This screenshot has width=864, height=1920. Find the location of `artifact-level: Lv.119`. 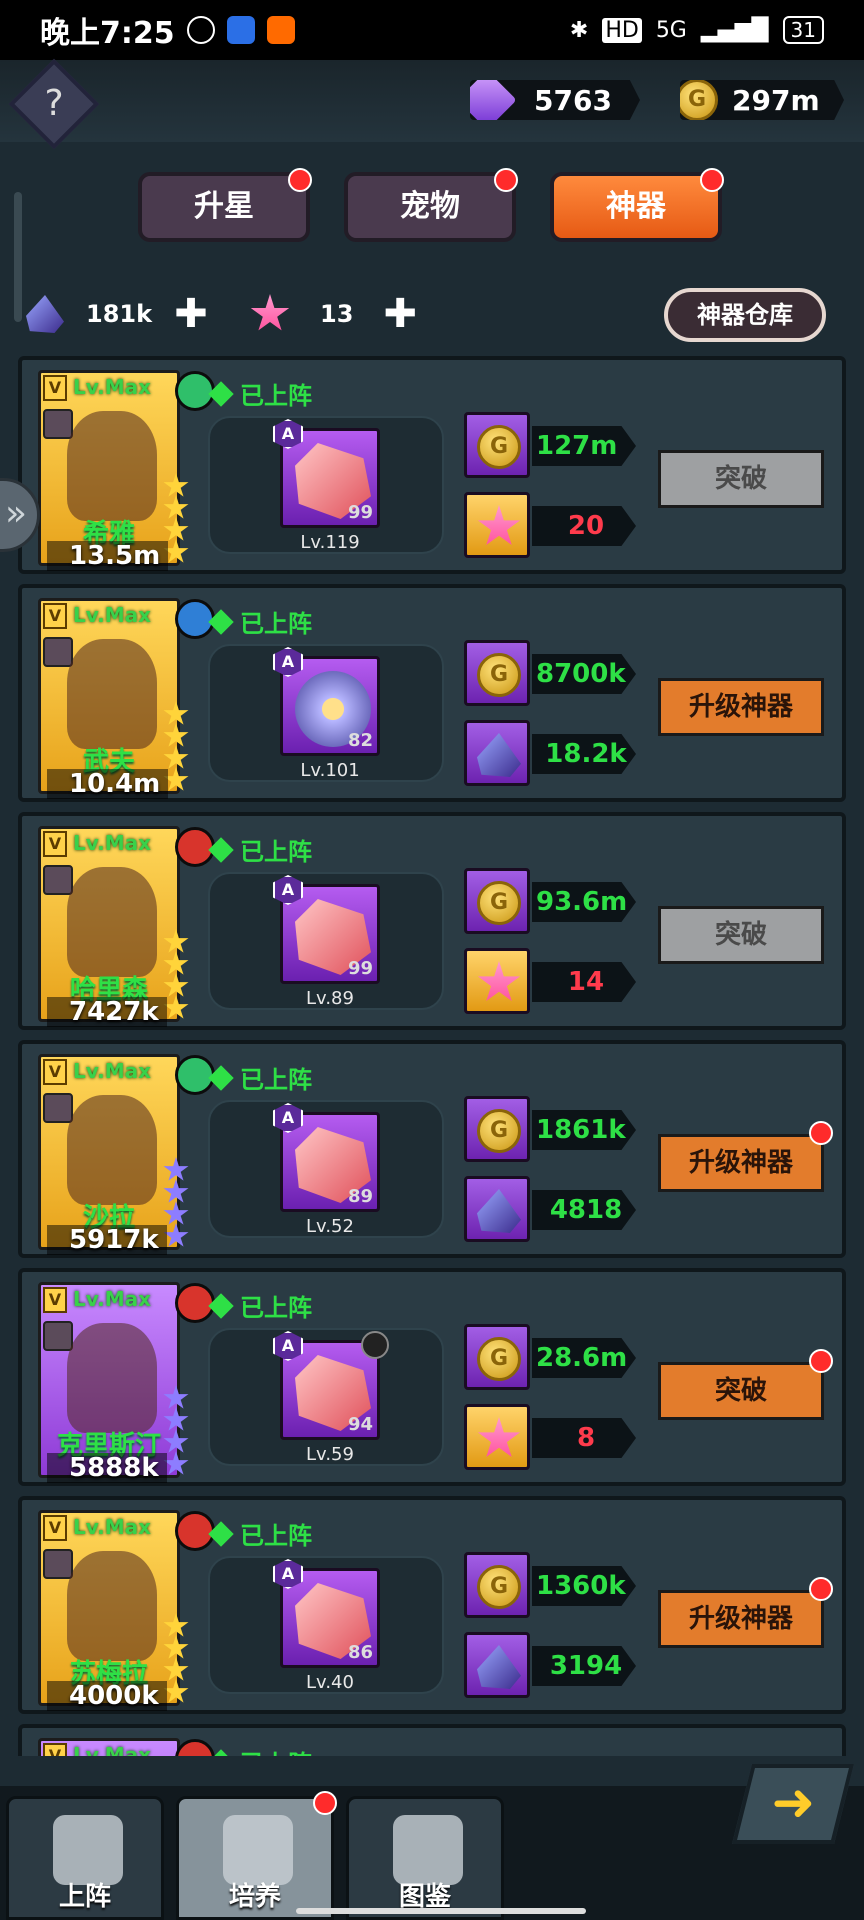

artifact-level: Lv.119 is located at coordinates (330, 542).